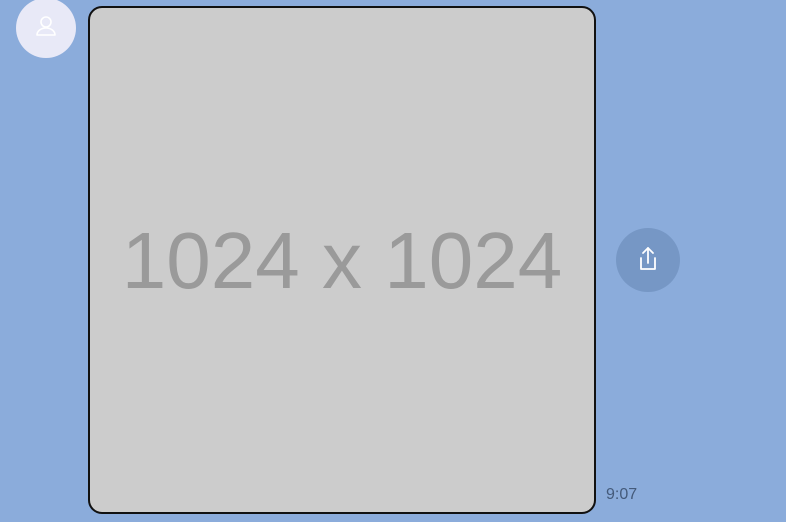 This screenshot has height=522, width=786. I want to click on avatar, so click(46, 29).